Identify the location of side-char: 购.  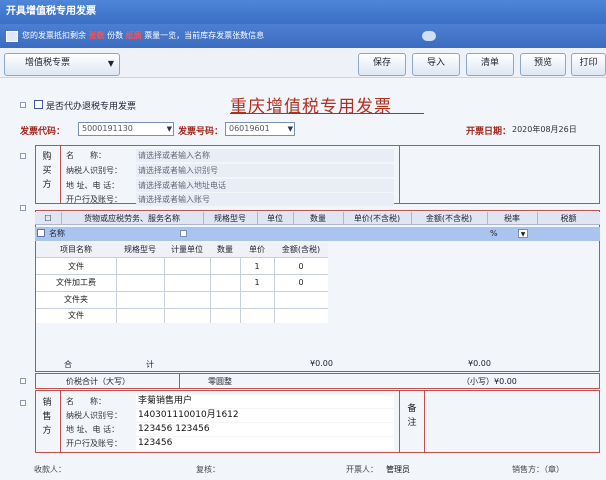
(47, 157).